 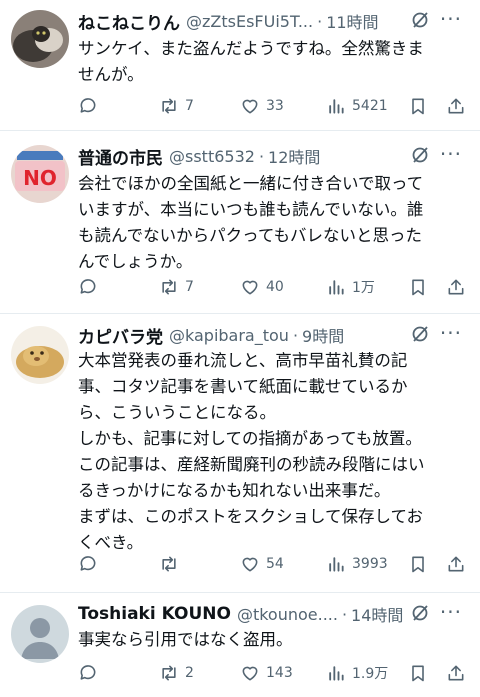 I want to click on avatar: NO, so click(x=40, y=174).